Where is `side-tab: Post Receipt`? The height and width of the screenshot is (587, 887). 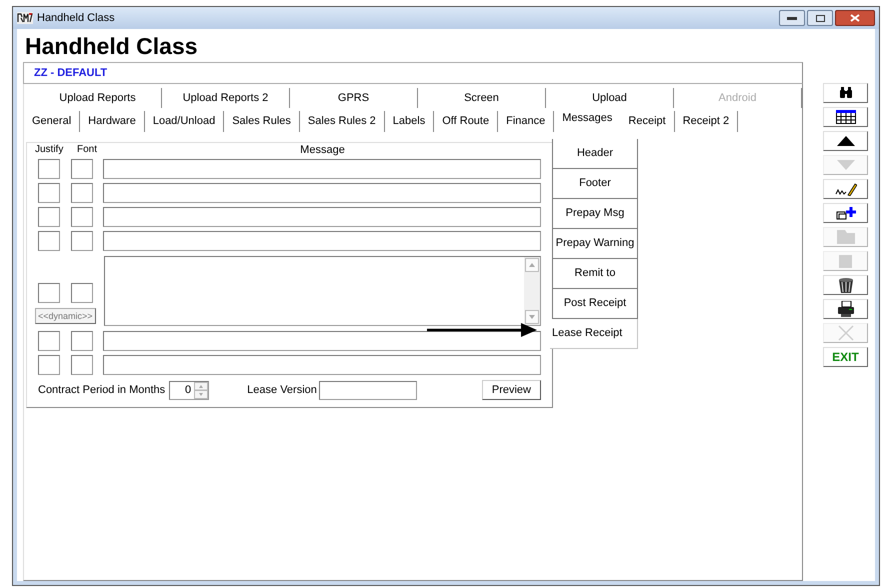 side-tab: Post Receipt is located at coordinates (595, 304).